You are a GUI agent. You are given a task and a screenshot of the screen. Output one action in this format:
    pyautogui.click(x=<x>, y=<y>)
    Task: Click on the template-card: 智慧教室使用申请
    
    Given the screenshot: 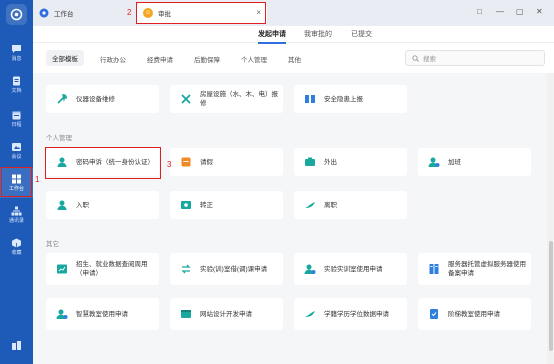 What is the action you would take?
    pyautogui.click(x=102, y=314)
    